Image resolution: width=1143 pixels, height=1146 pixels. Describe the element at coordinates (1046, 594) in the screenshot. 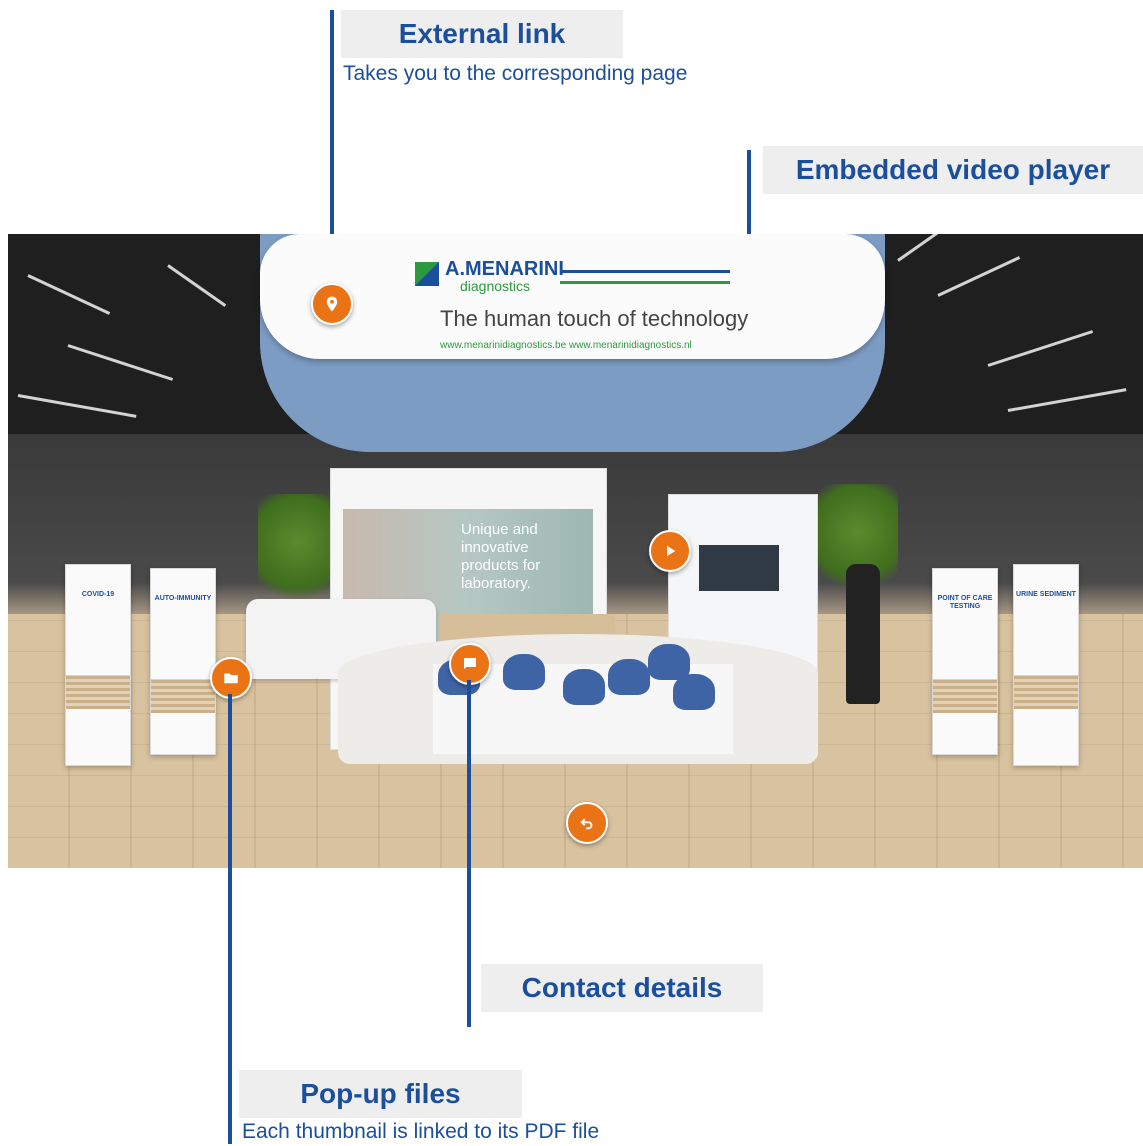

I see `panel-title: URINE SEDIMENT` at that location.